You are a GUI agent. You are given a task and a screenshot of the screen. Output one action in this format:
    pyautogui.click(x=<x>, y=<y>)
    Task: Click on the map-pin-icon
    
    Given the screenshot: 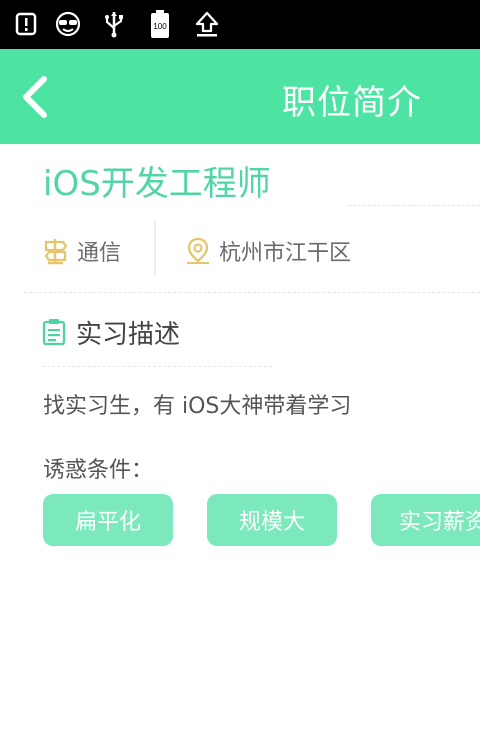 What is the action you would take?
    pyautogui.click(x=198, y=250)
    